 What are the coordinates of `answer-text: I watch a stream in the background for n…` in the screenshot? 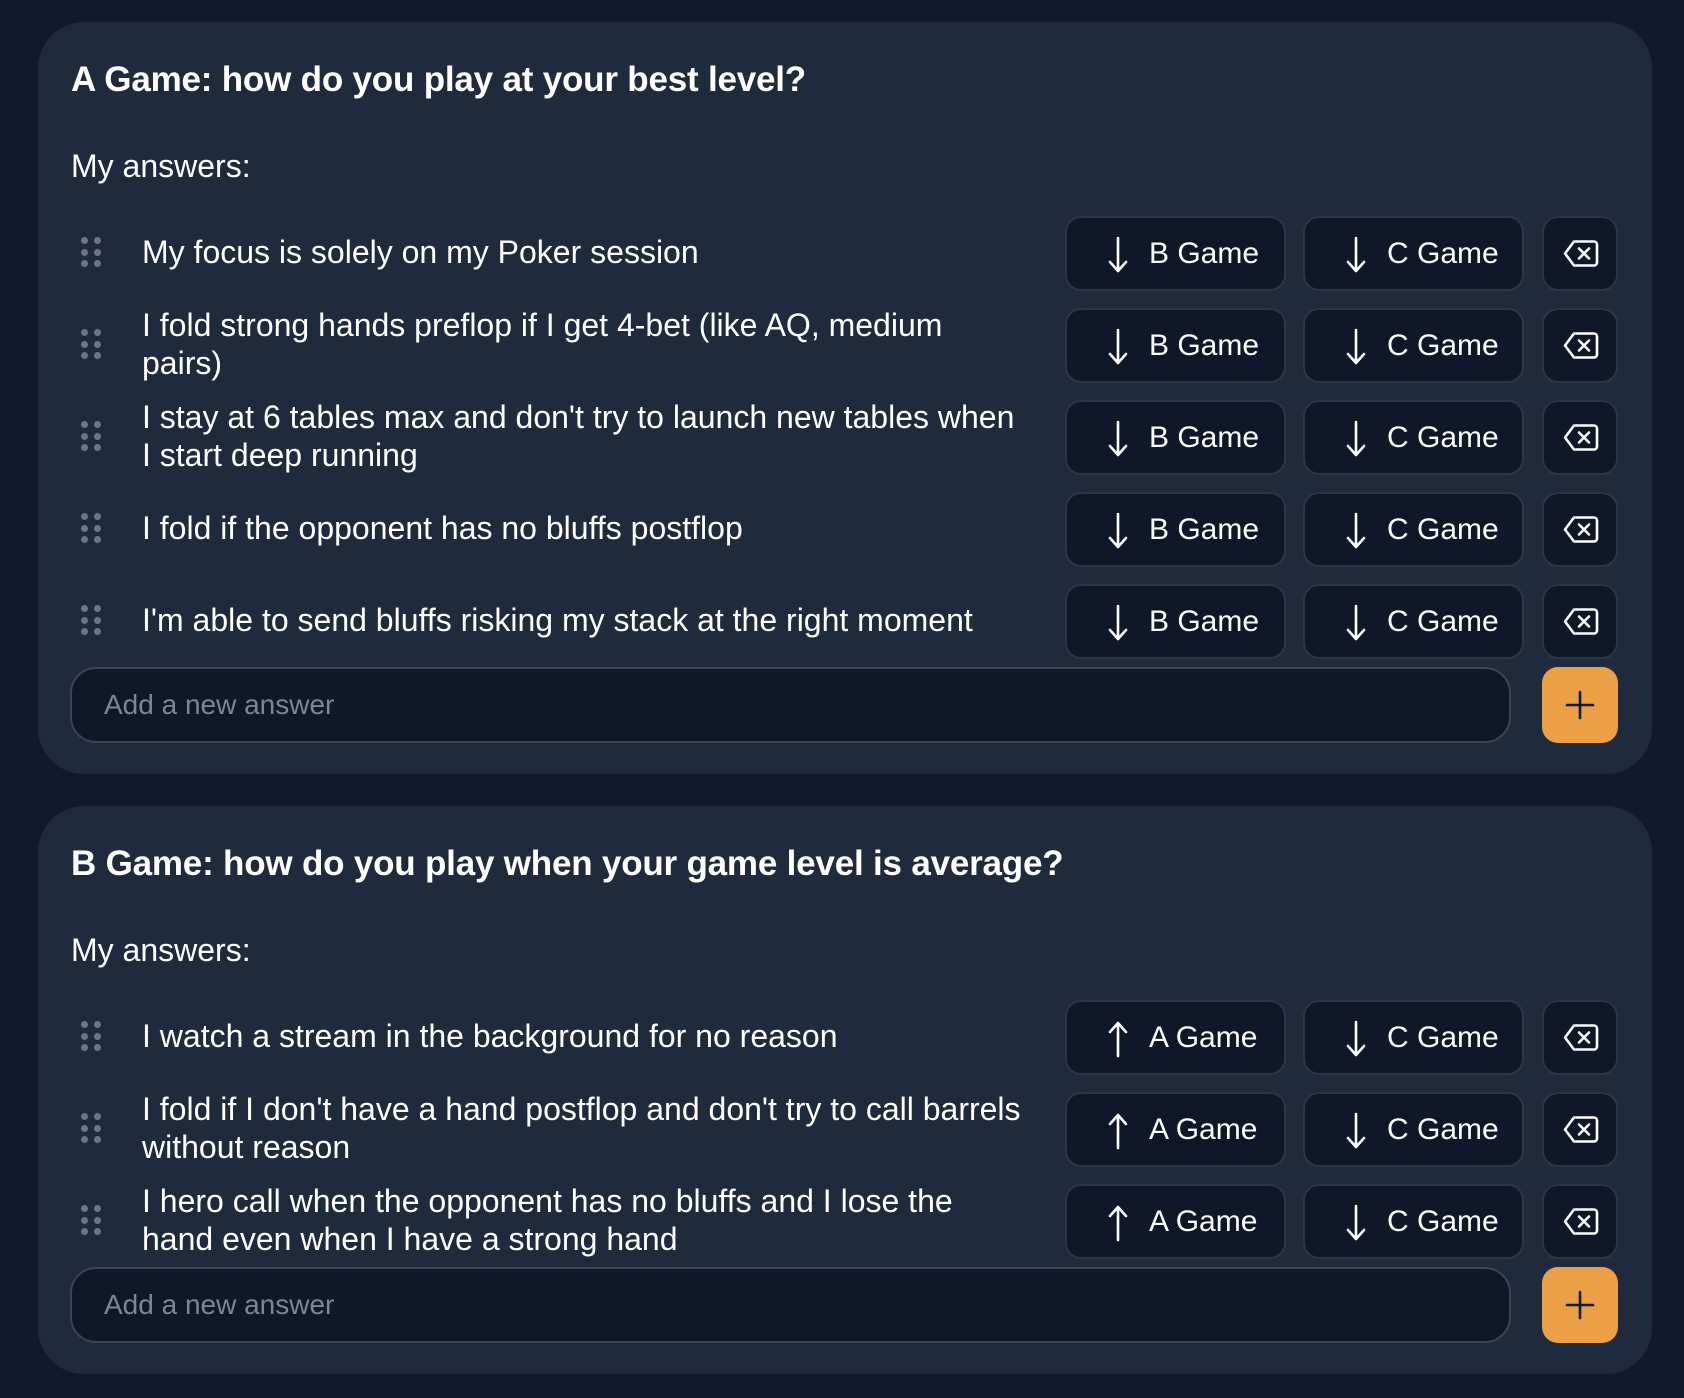 It's located at (490, 1036).